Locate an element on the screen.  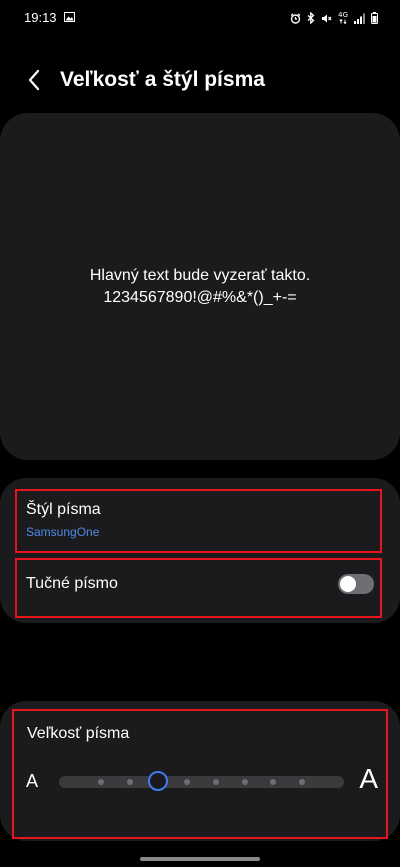
signal-icon is located at coordinates (359, 18).